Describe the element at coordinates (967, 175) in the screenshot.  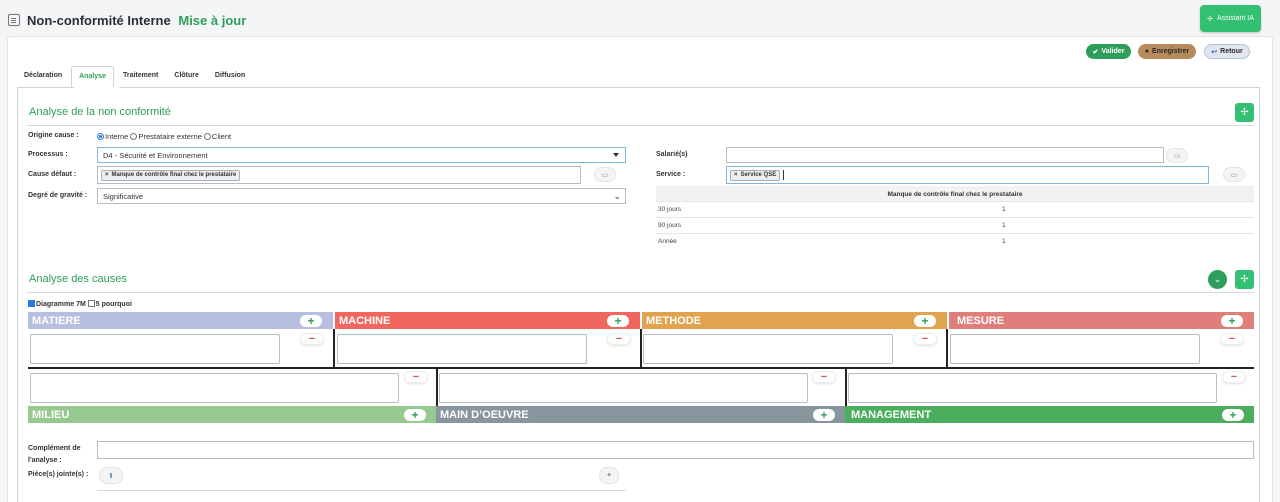
I see `service-input: × Service QSE` at that location.